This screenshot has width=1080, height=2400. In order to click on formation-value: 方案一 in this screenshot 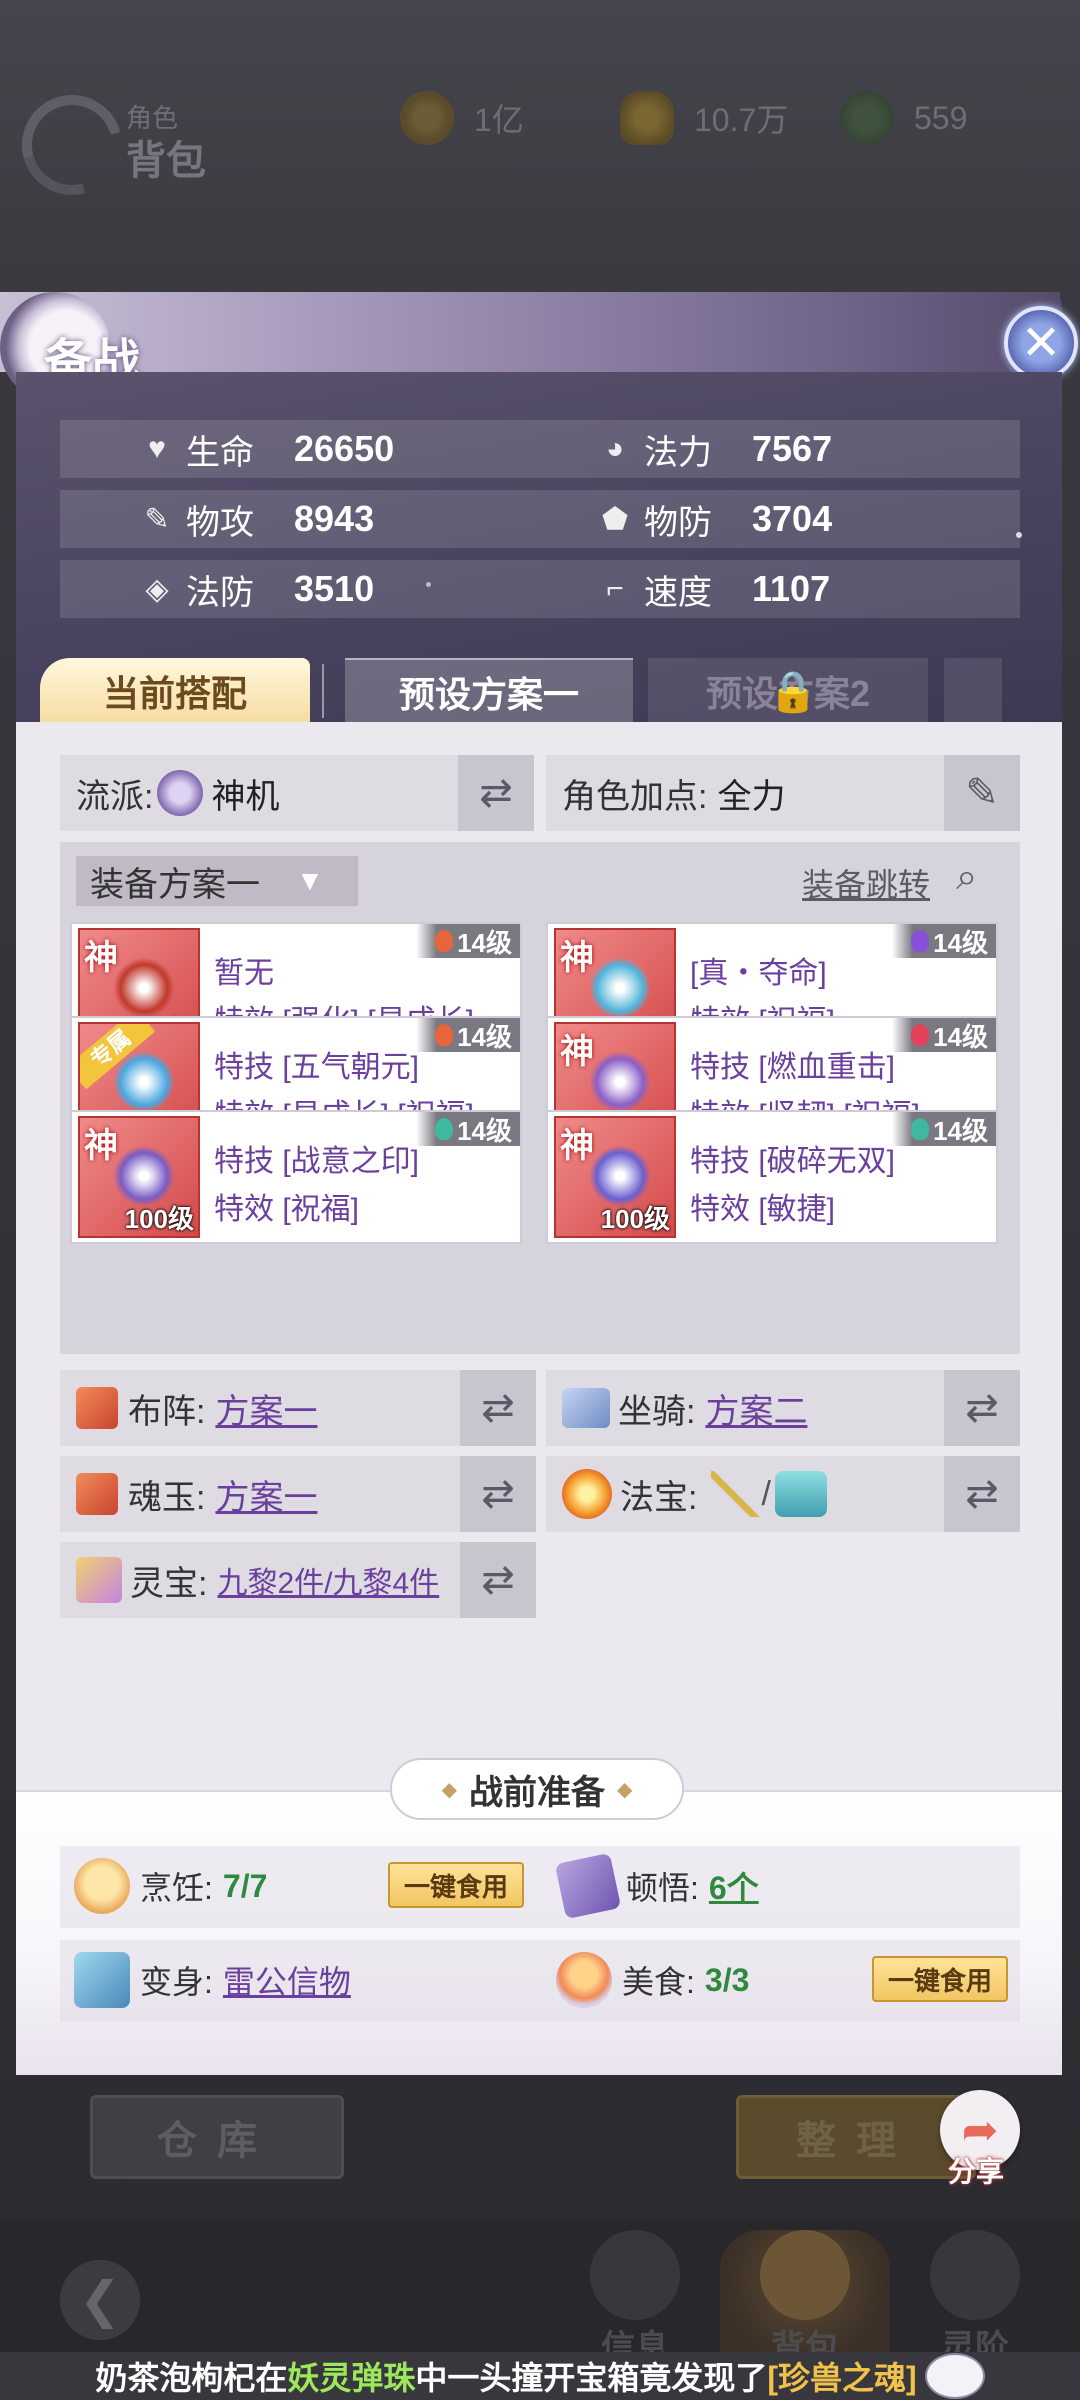, I will do `click(266, 1408)`.